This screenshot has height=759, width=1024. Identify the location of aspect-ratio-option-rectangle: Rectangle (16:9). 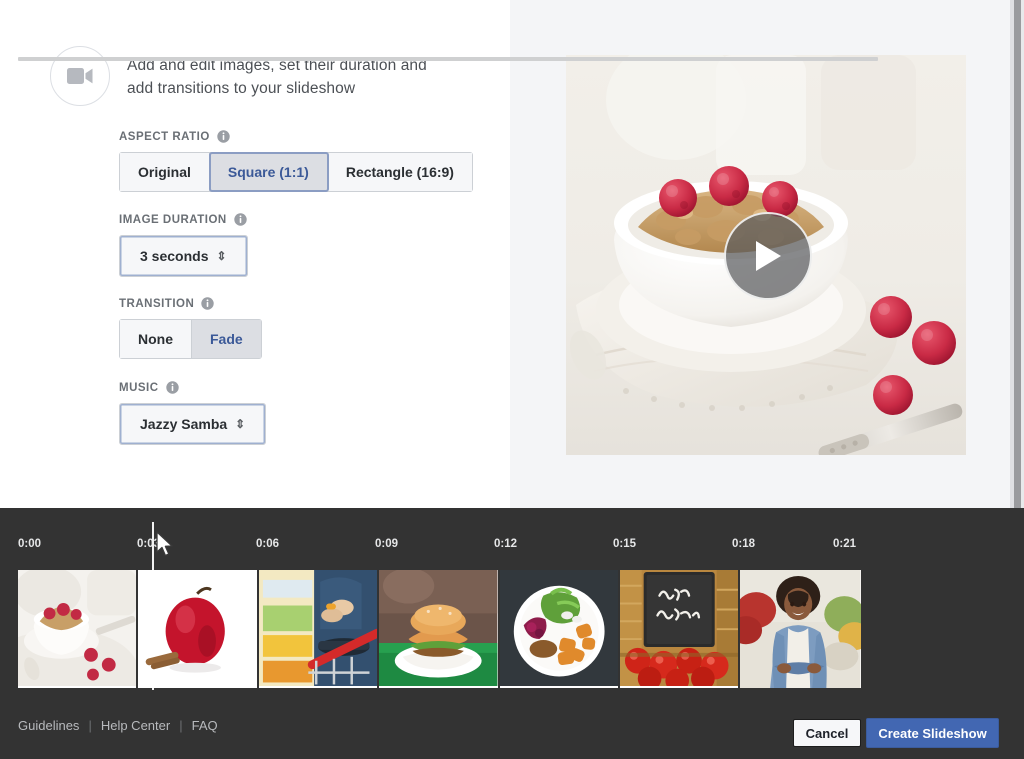
(399, 172).